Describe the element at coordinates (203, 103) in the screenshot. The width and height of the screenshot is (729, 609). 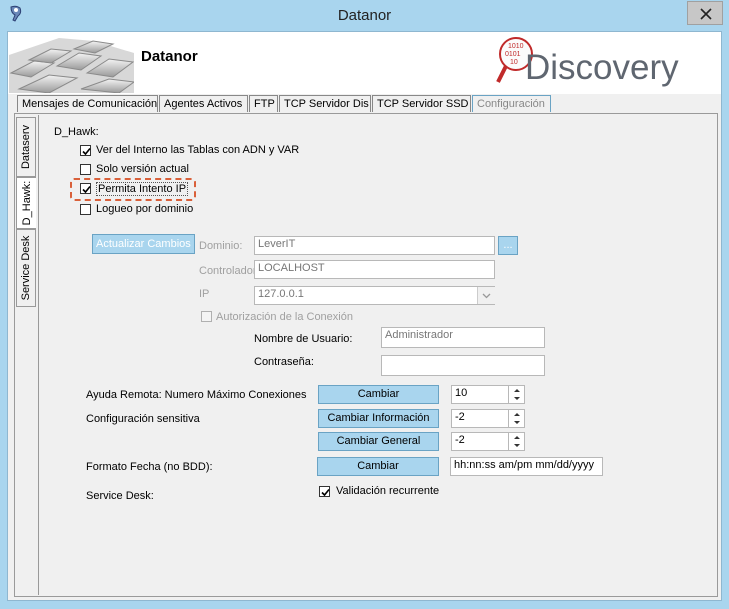
I see `tab-agentes: Agentes Activos` at that location.